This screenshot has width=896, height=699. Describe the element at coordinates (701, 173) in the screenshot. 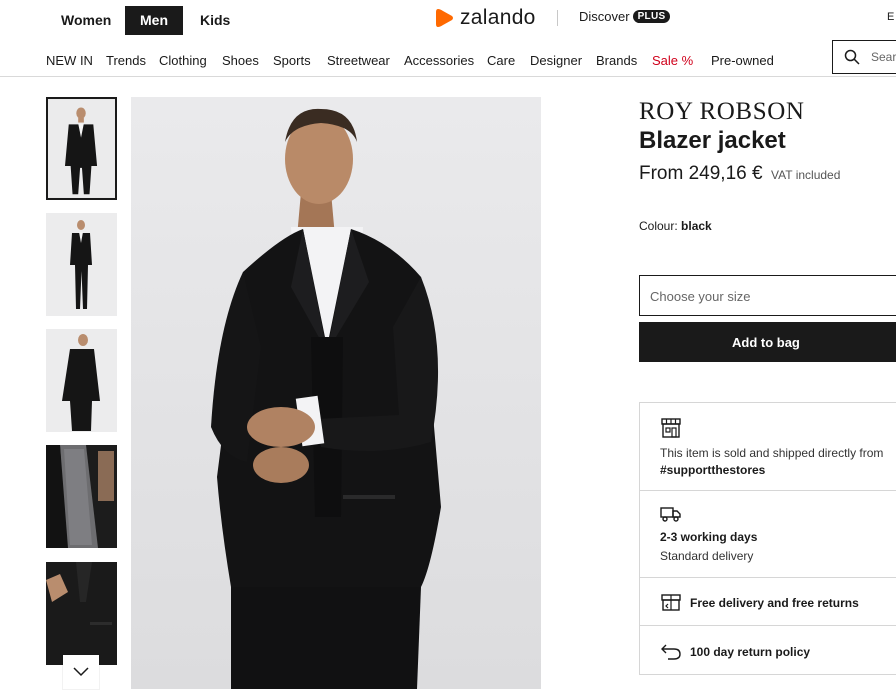

I see `price: From 249,16 €` at that location.